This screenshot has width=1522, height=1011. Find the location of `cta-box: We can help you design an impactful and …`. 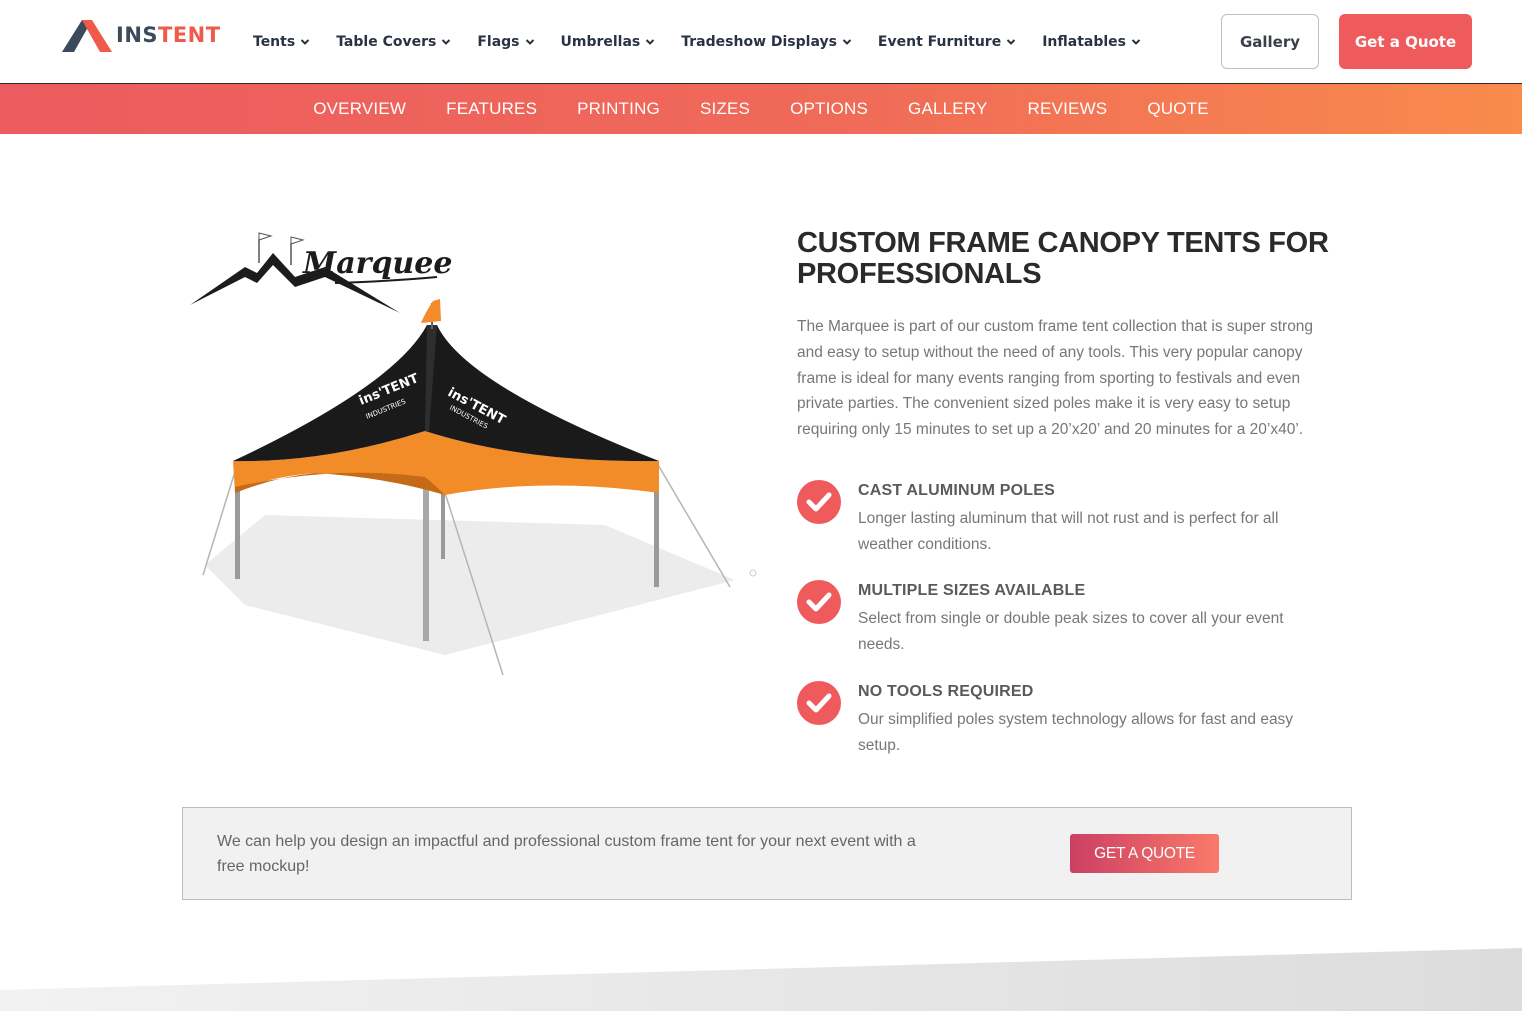

cta-box: We can help you design an impactful and … is located at coordinates (767, 853).